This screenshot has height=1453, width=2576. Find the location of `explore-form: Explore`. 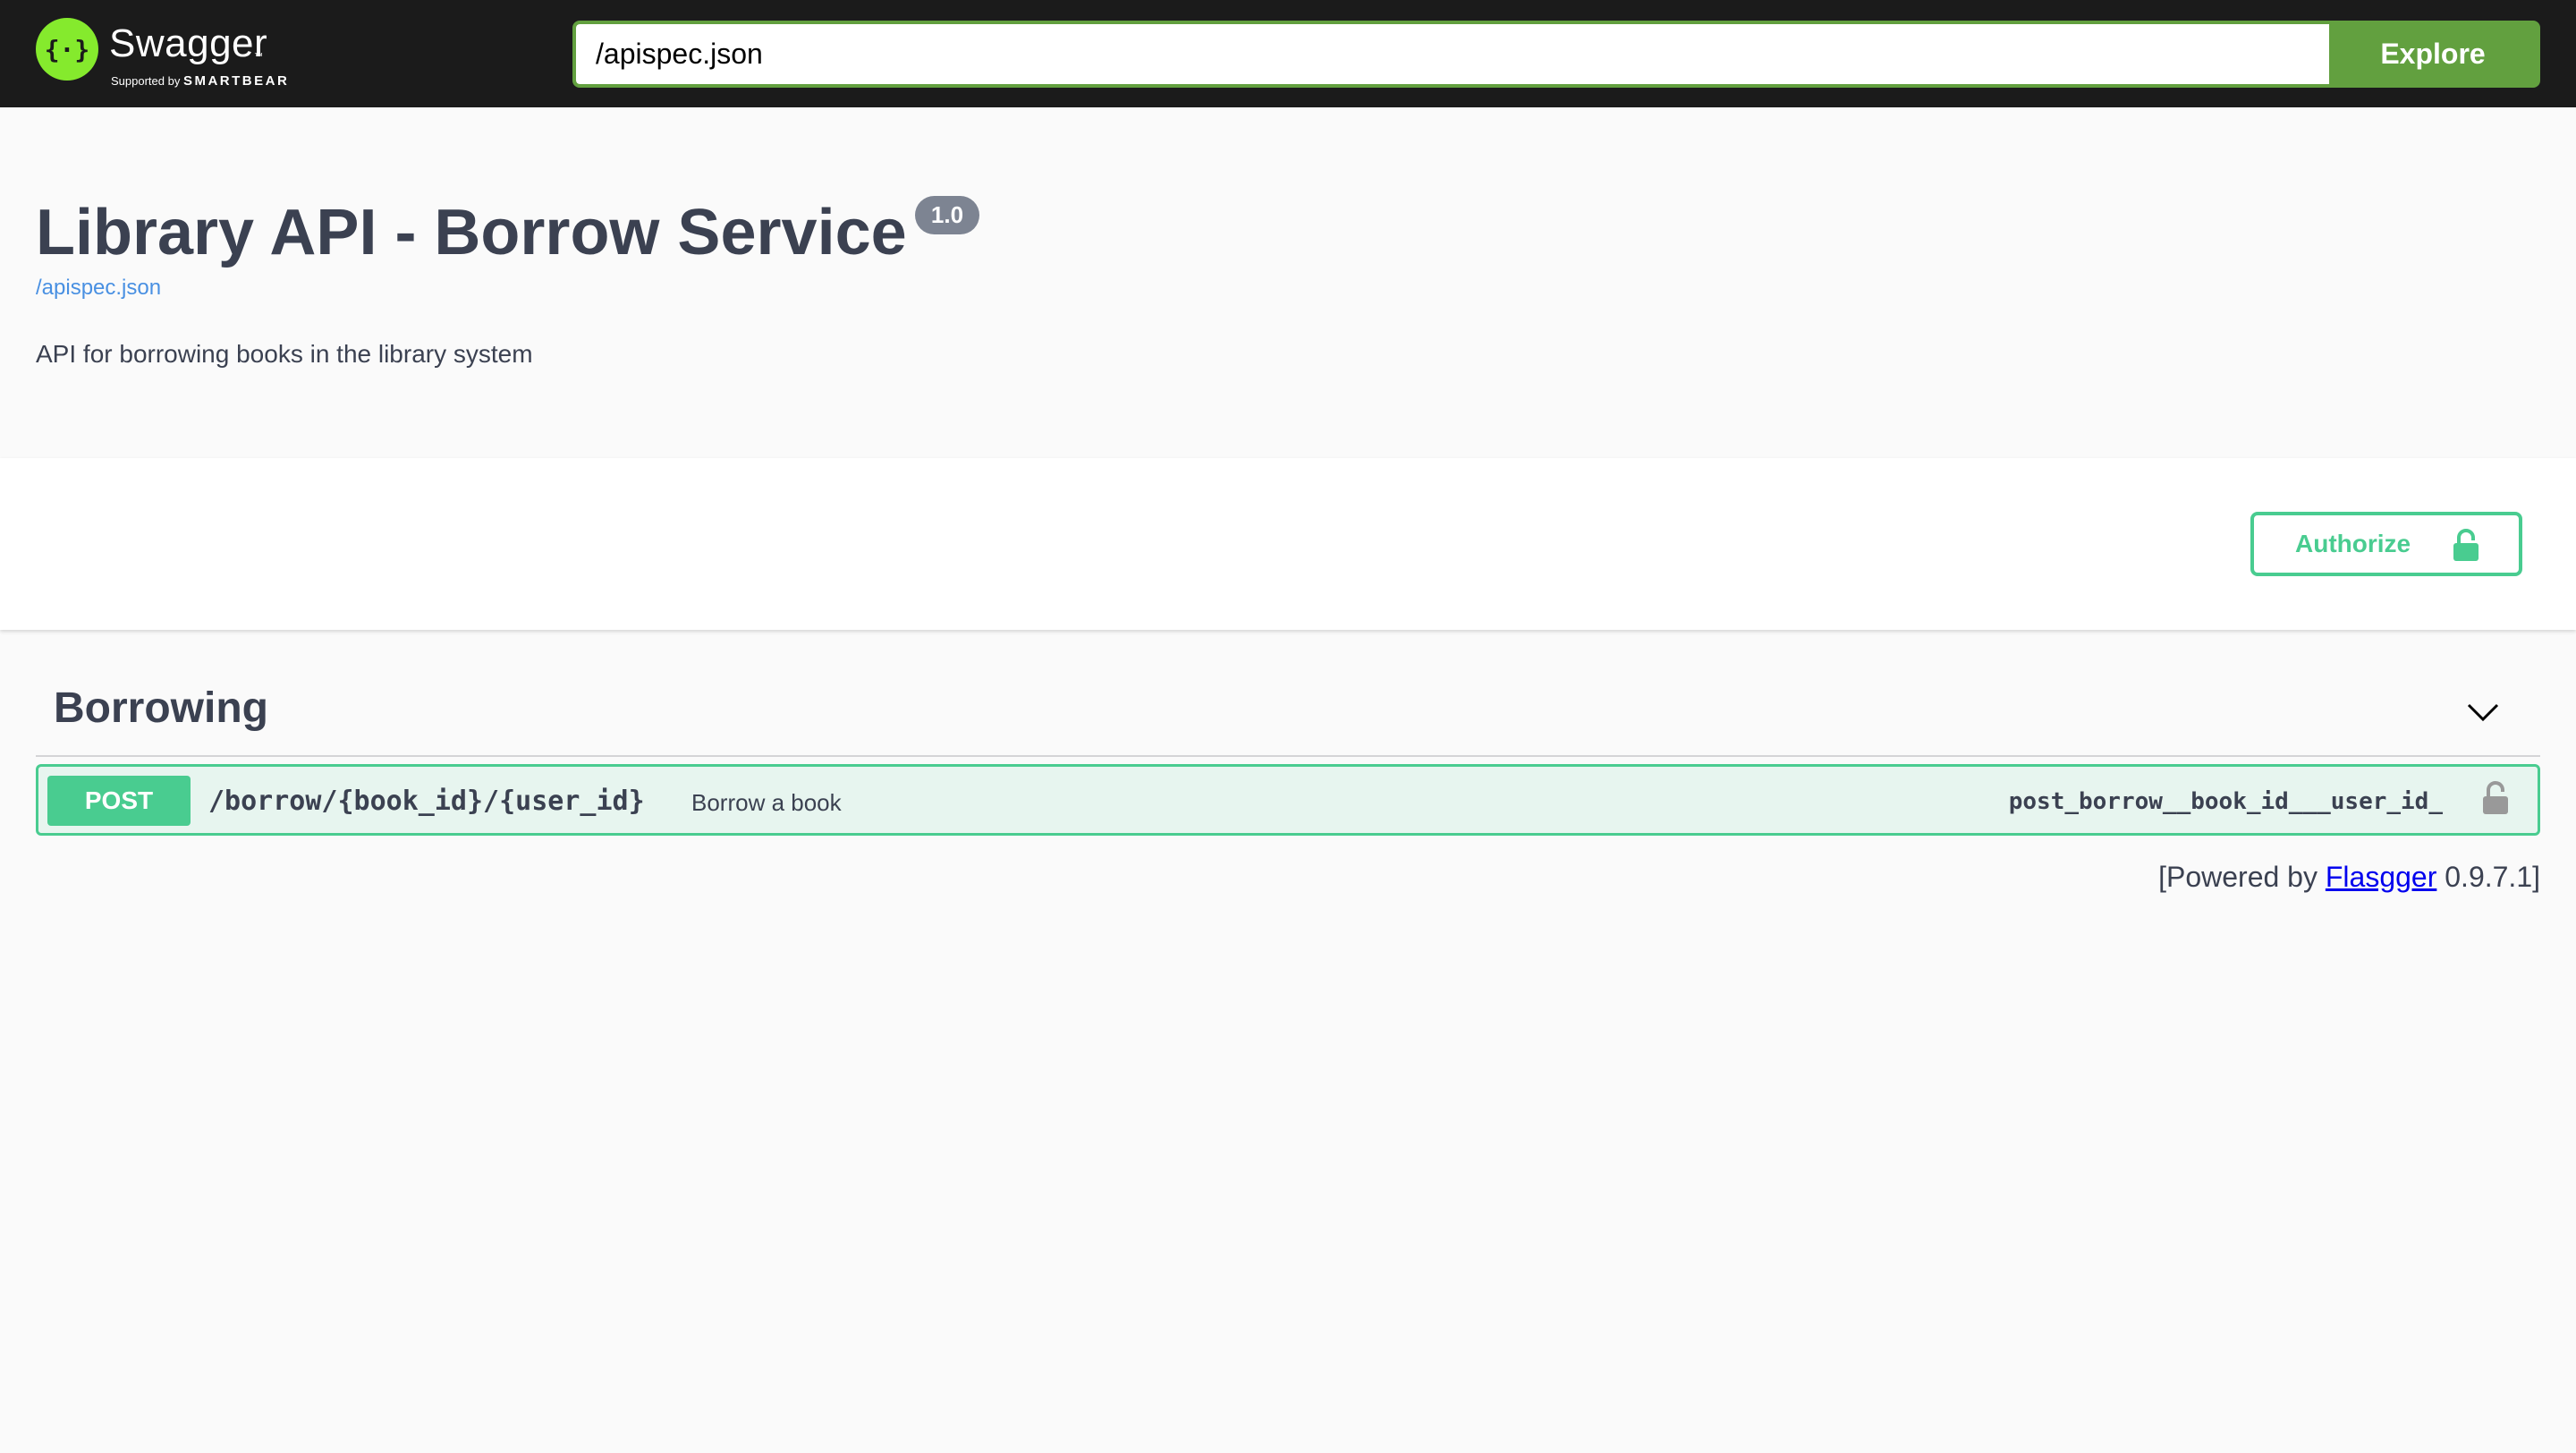

explore-form: Explore is located at coordinates (1556, 54).